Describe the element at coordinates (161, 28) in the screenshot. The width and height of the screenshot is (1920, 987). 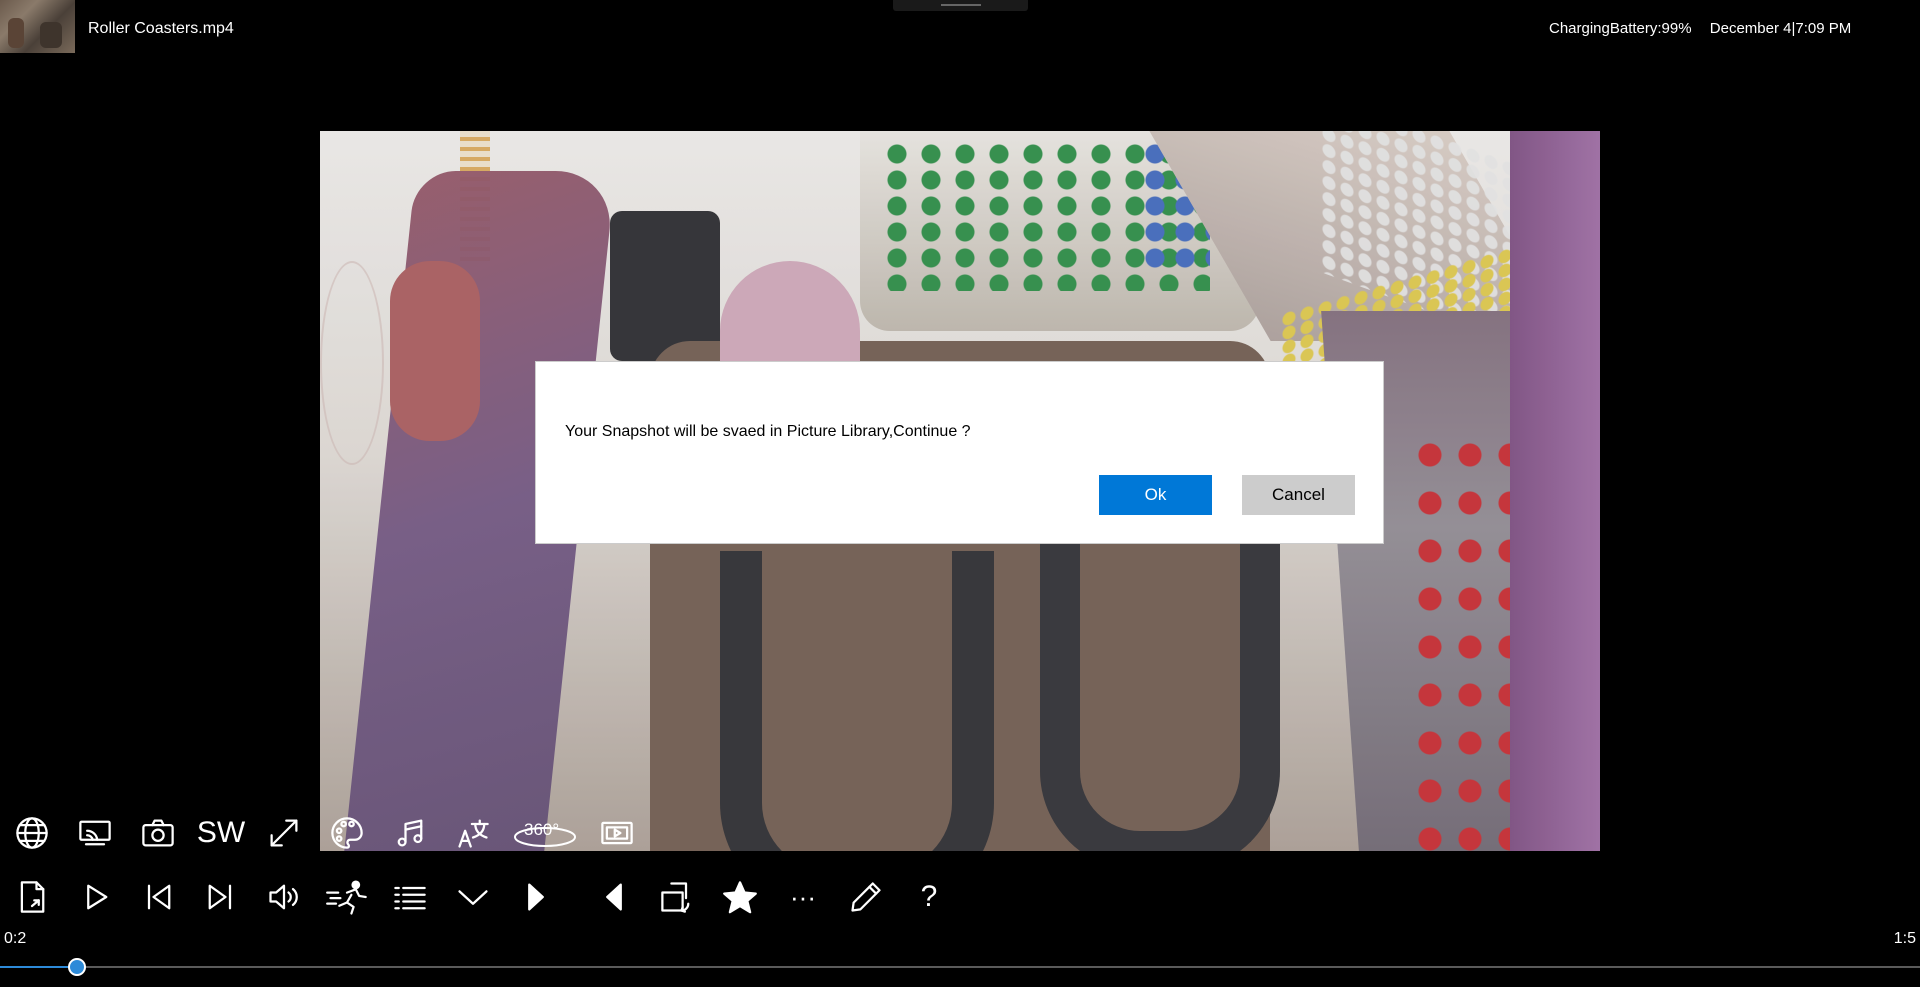
I see `file-title: Roller Coasters.mp4` at that location.